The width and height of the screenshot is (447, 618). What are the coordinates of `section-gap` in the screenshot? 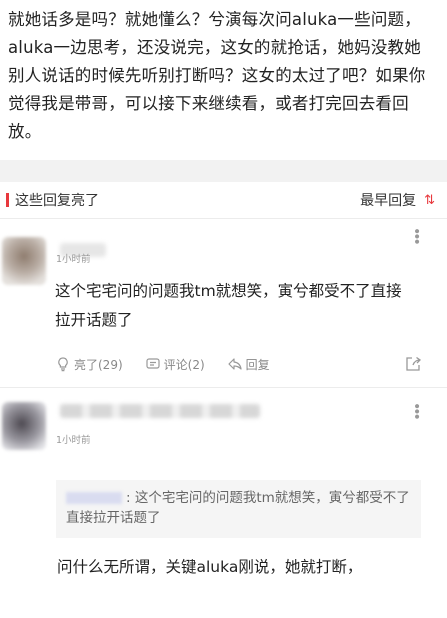 It's located at (223, 171).